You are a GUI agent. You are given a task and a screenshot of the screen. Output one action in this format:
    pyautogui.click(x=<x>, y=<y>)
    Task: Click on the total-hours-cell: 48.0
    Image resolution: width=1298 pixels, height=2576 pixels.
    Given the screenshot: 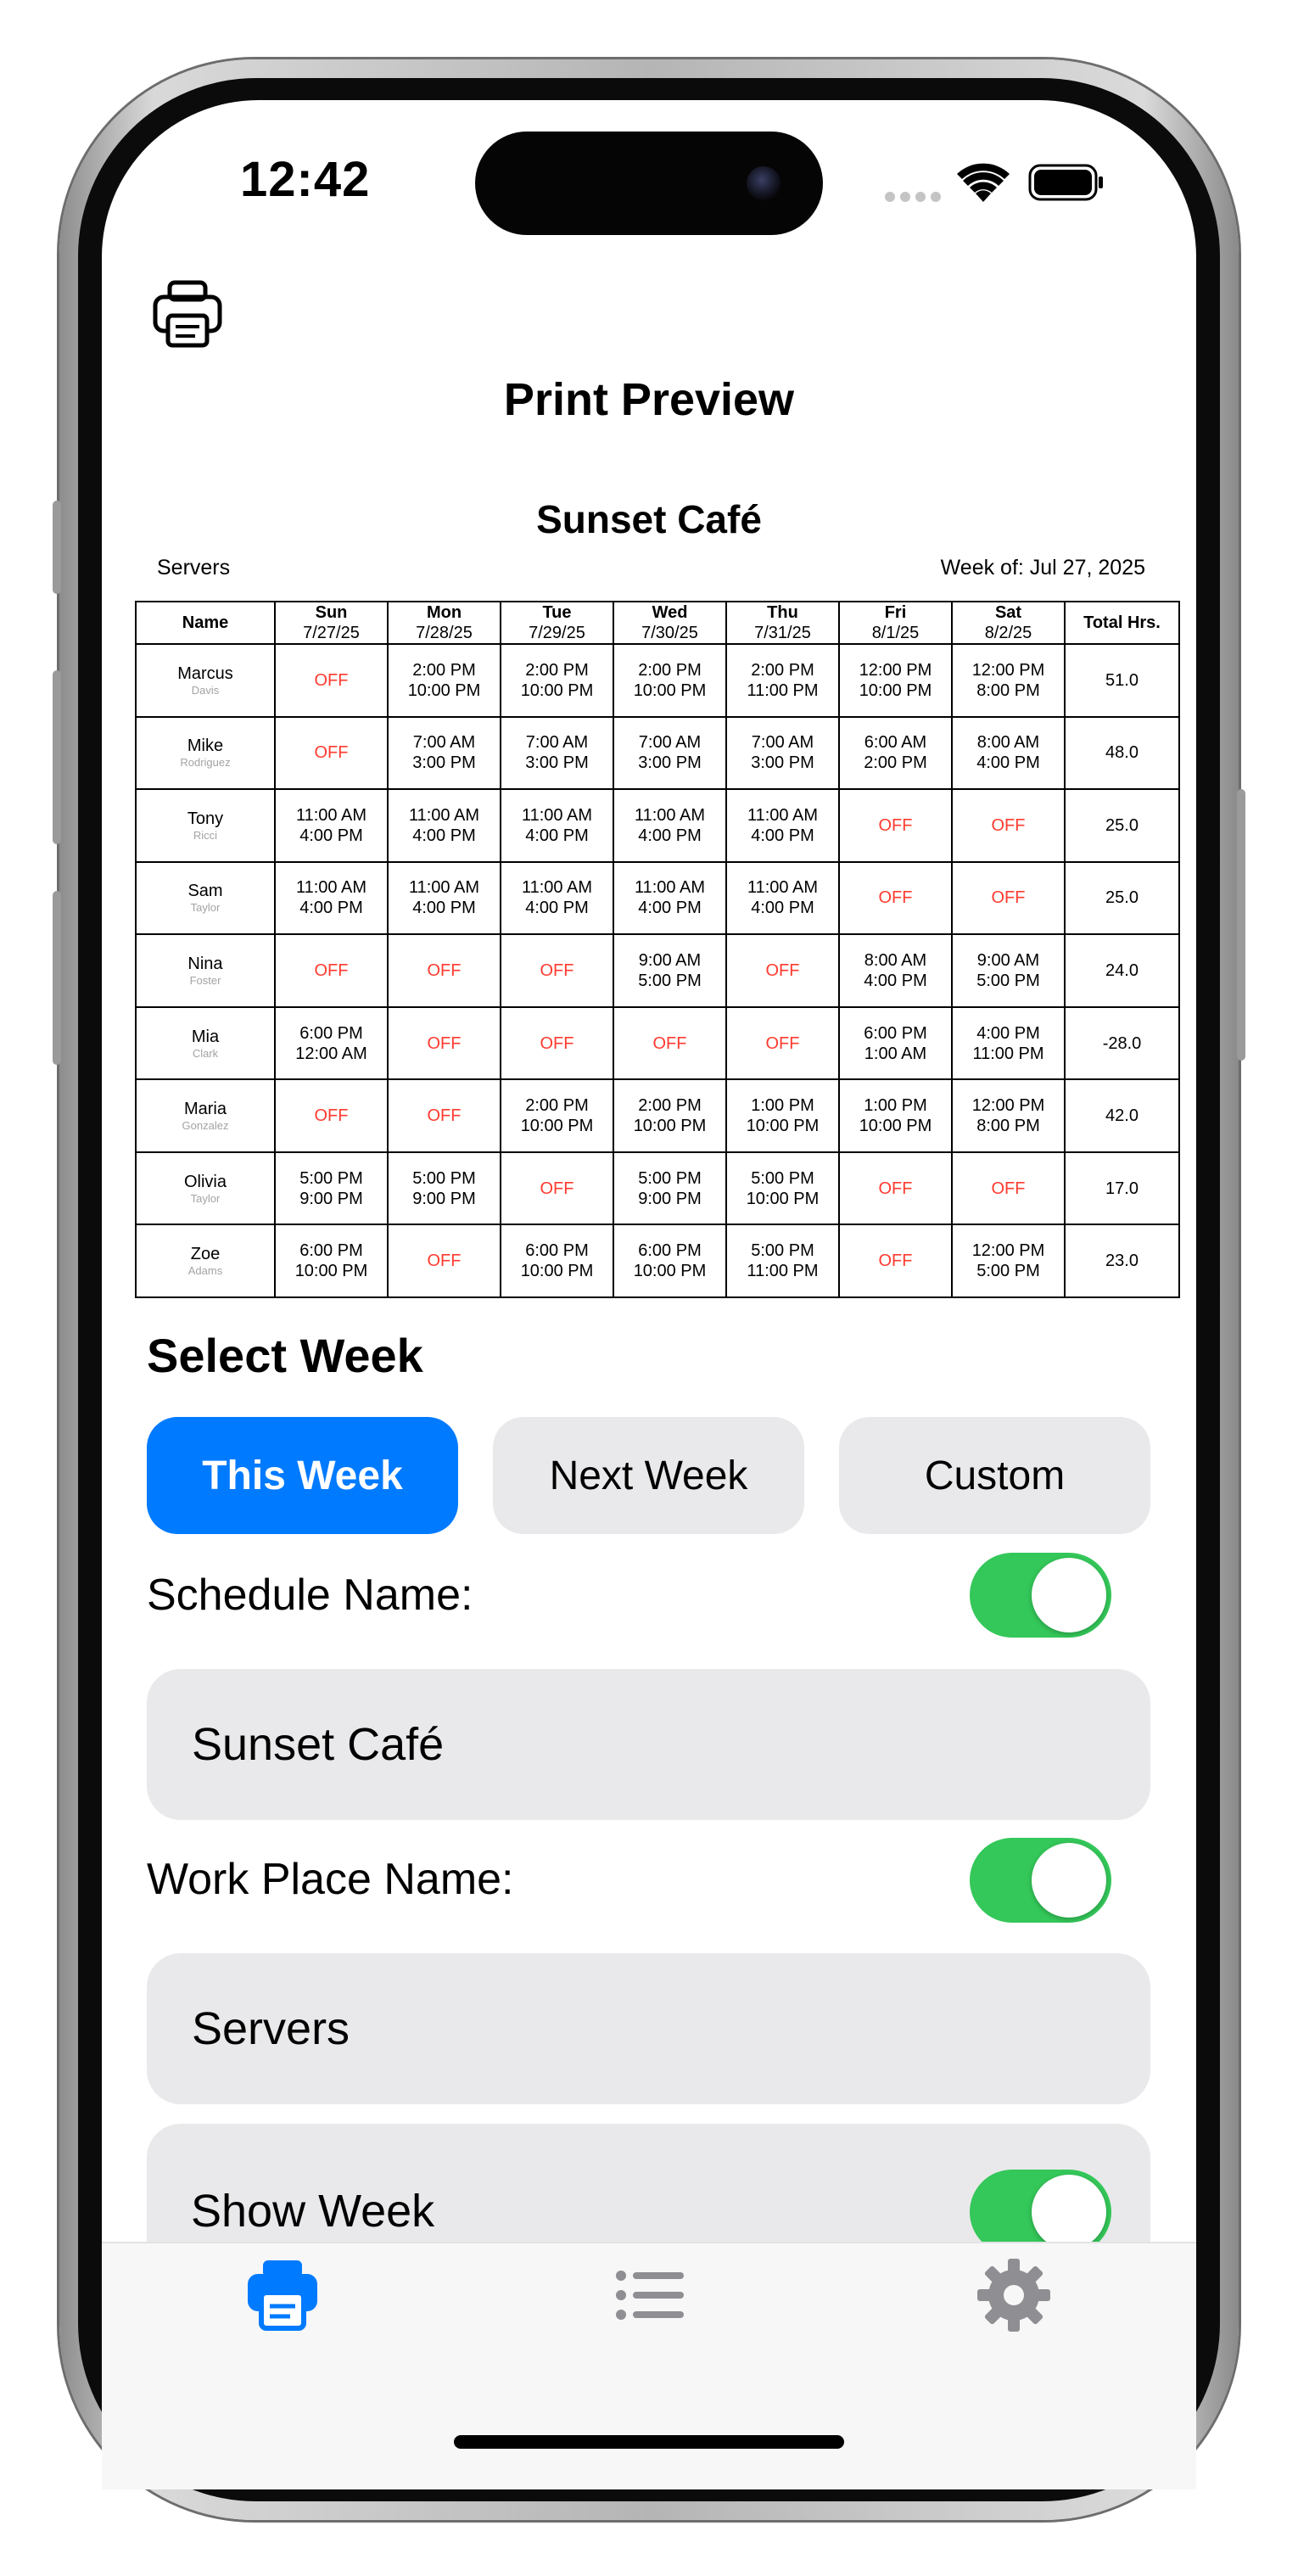 What is the action you would take?
    pyautogui.click(x=1122, y=753)
    